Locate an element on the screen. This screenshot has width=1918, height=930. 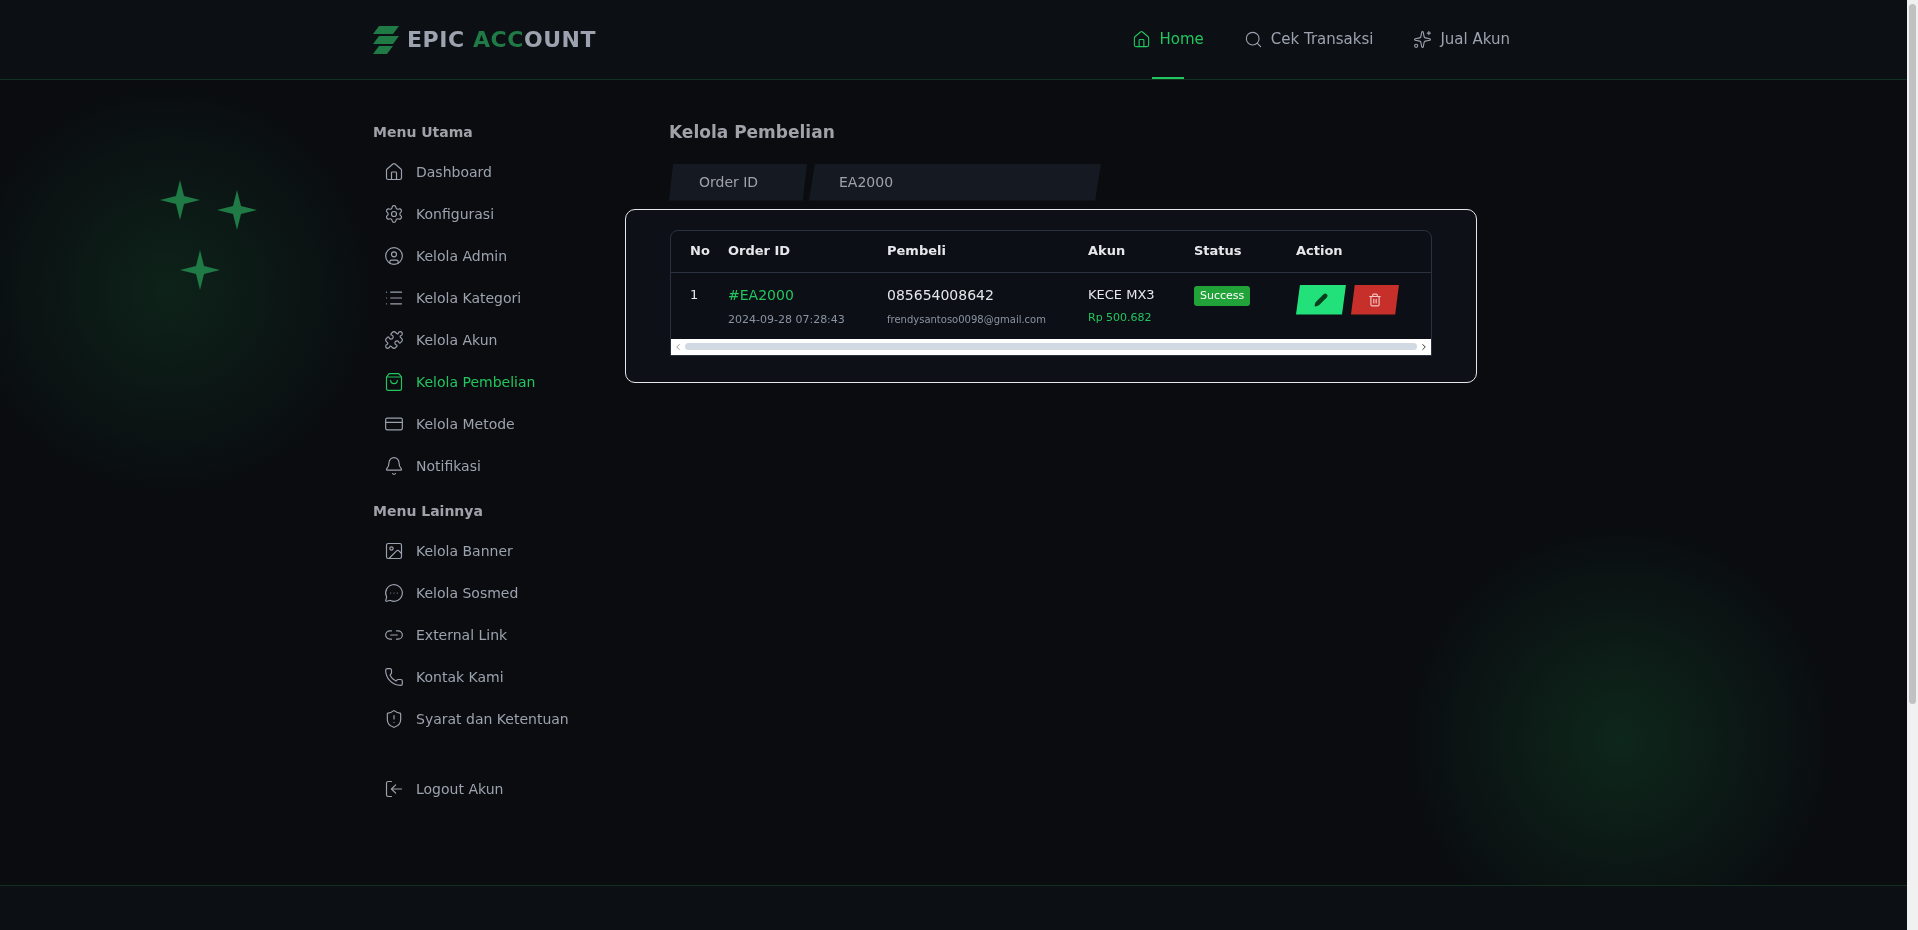
buyer-phone: 085654008642 is located at coordinates (940, 295).